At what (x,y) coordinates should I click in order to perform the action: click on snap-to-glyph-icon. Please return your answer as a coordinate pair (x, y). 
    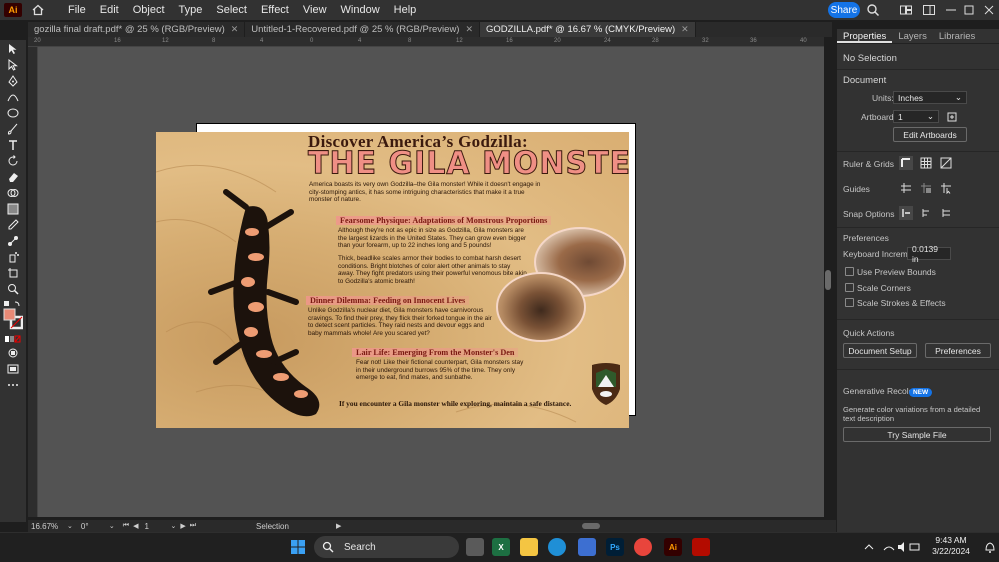
    Looking at the image, I should click on (946, 213).